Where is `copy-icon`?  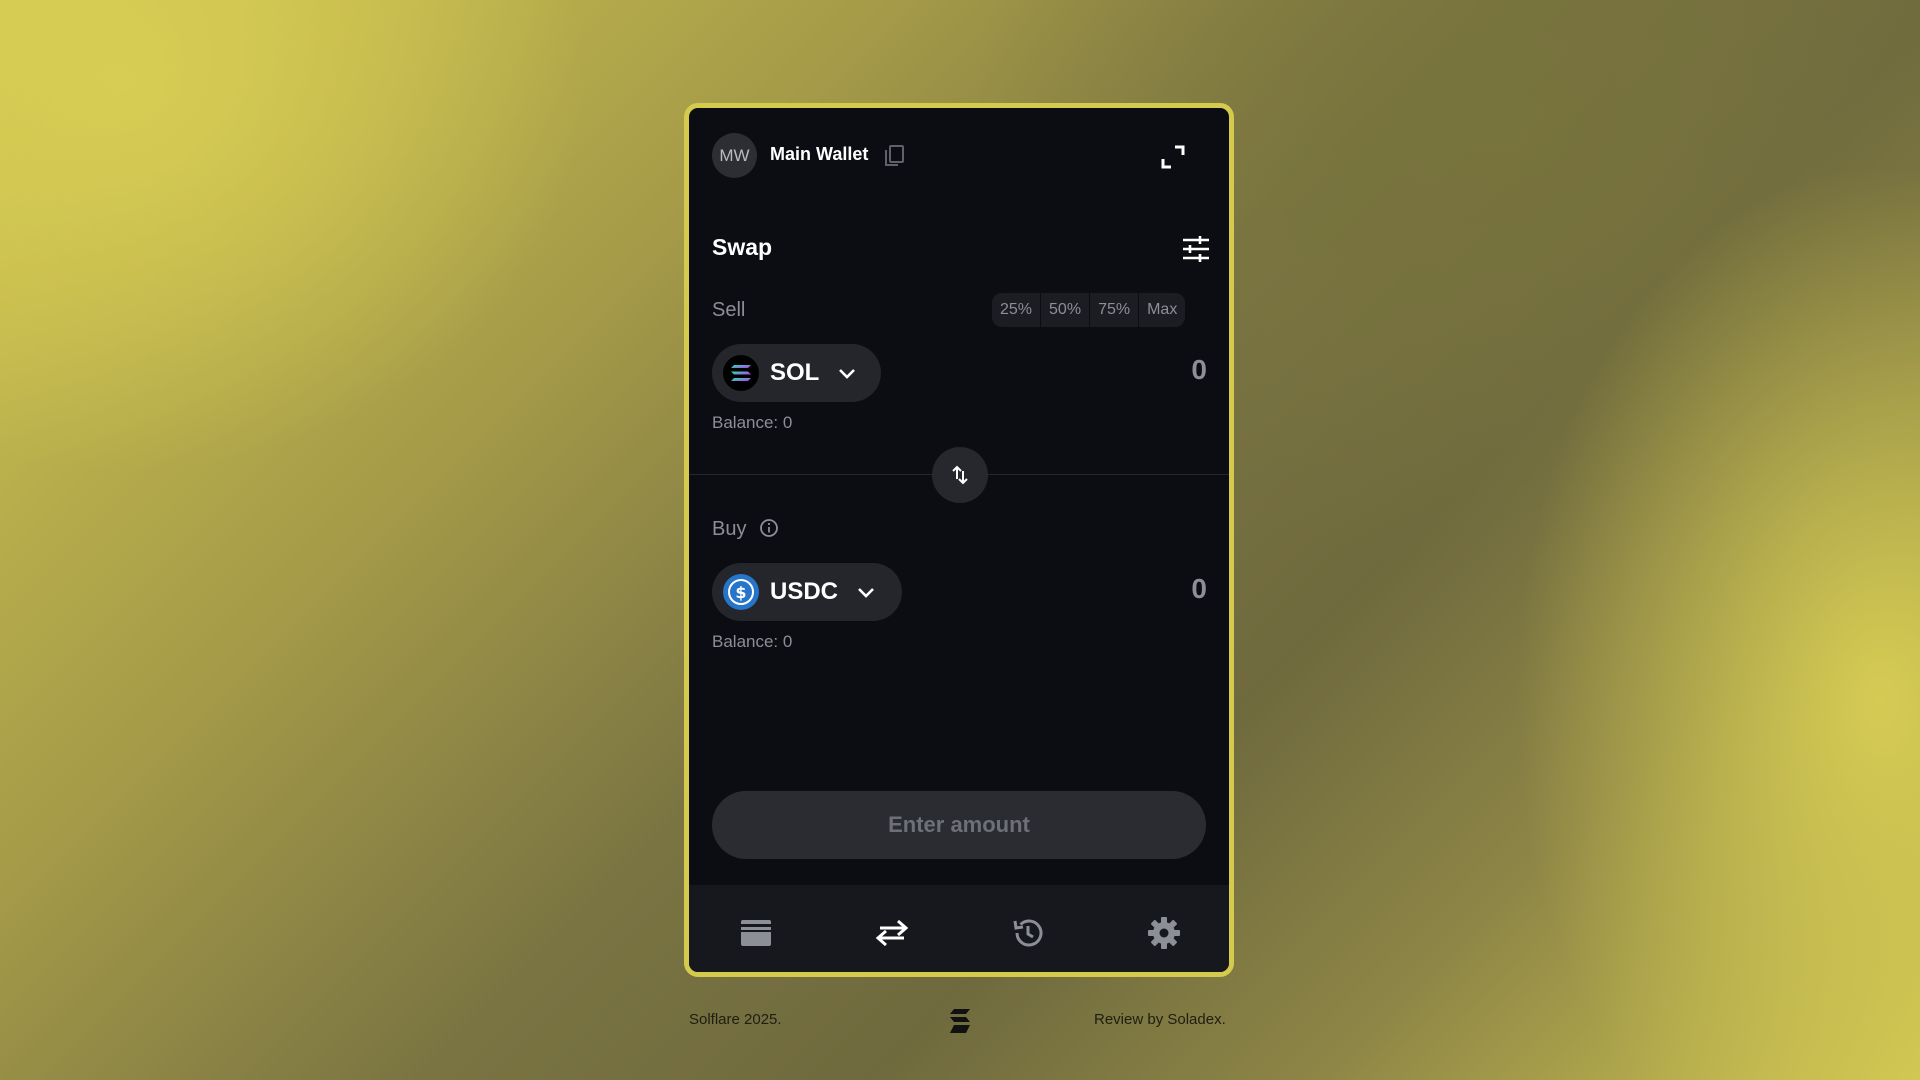 copy-icon is located at coordinates (894, 156).